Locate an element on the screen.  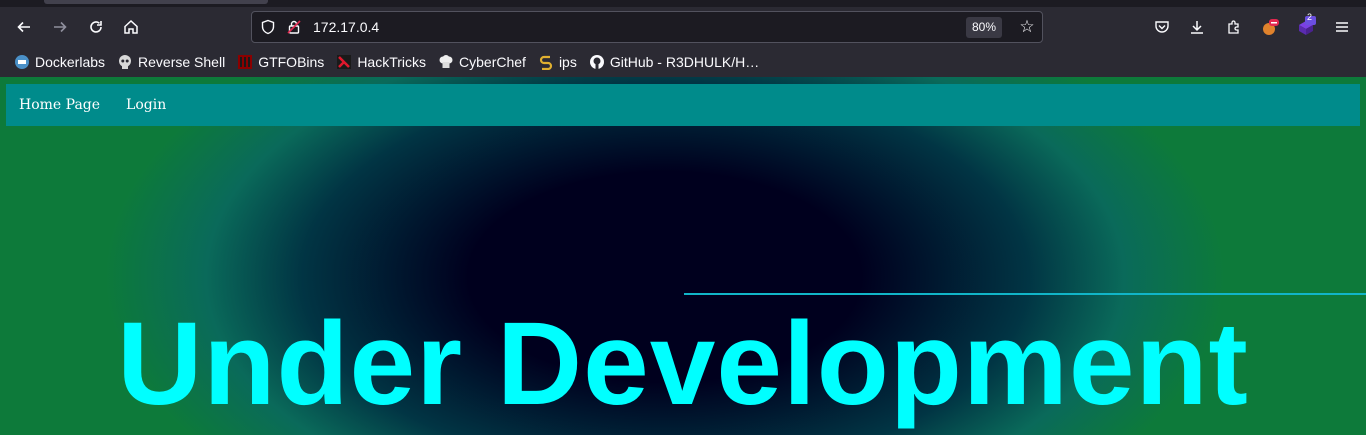
extensions-button is located at coordinates (1234, 27).